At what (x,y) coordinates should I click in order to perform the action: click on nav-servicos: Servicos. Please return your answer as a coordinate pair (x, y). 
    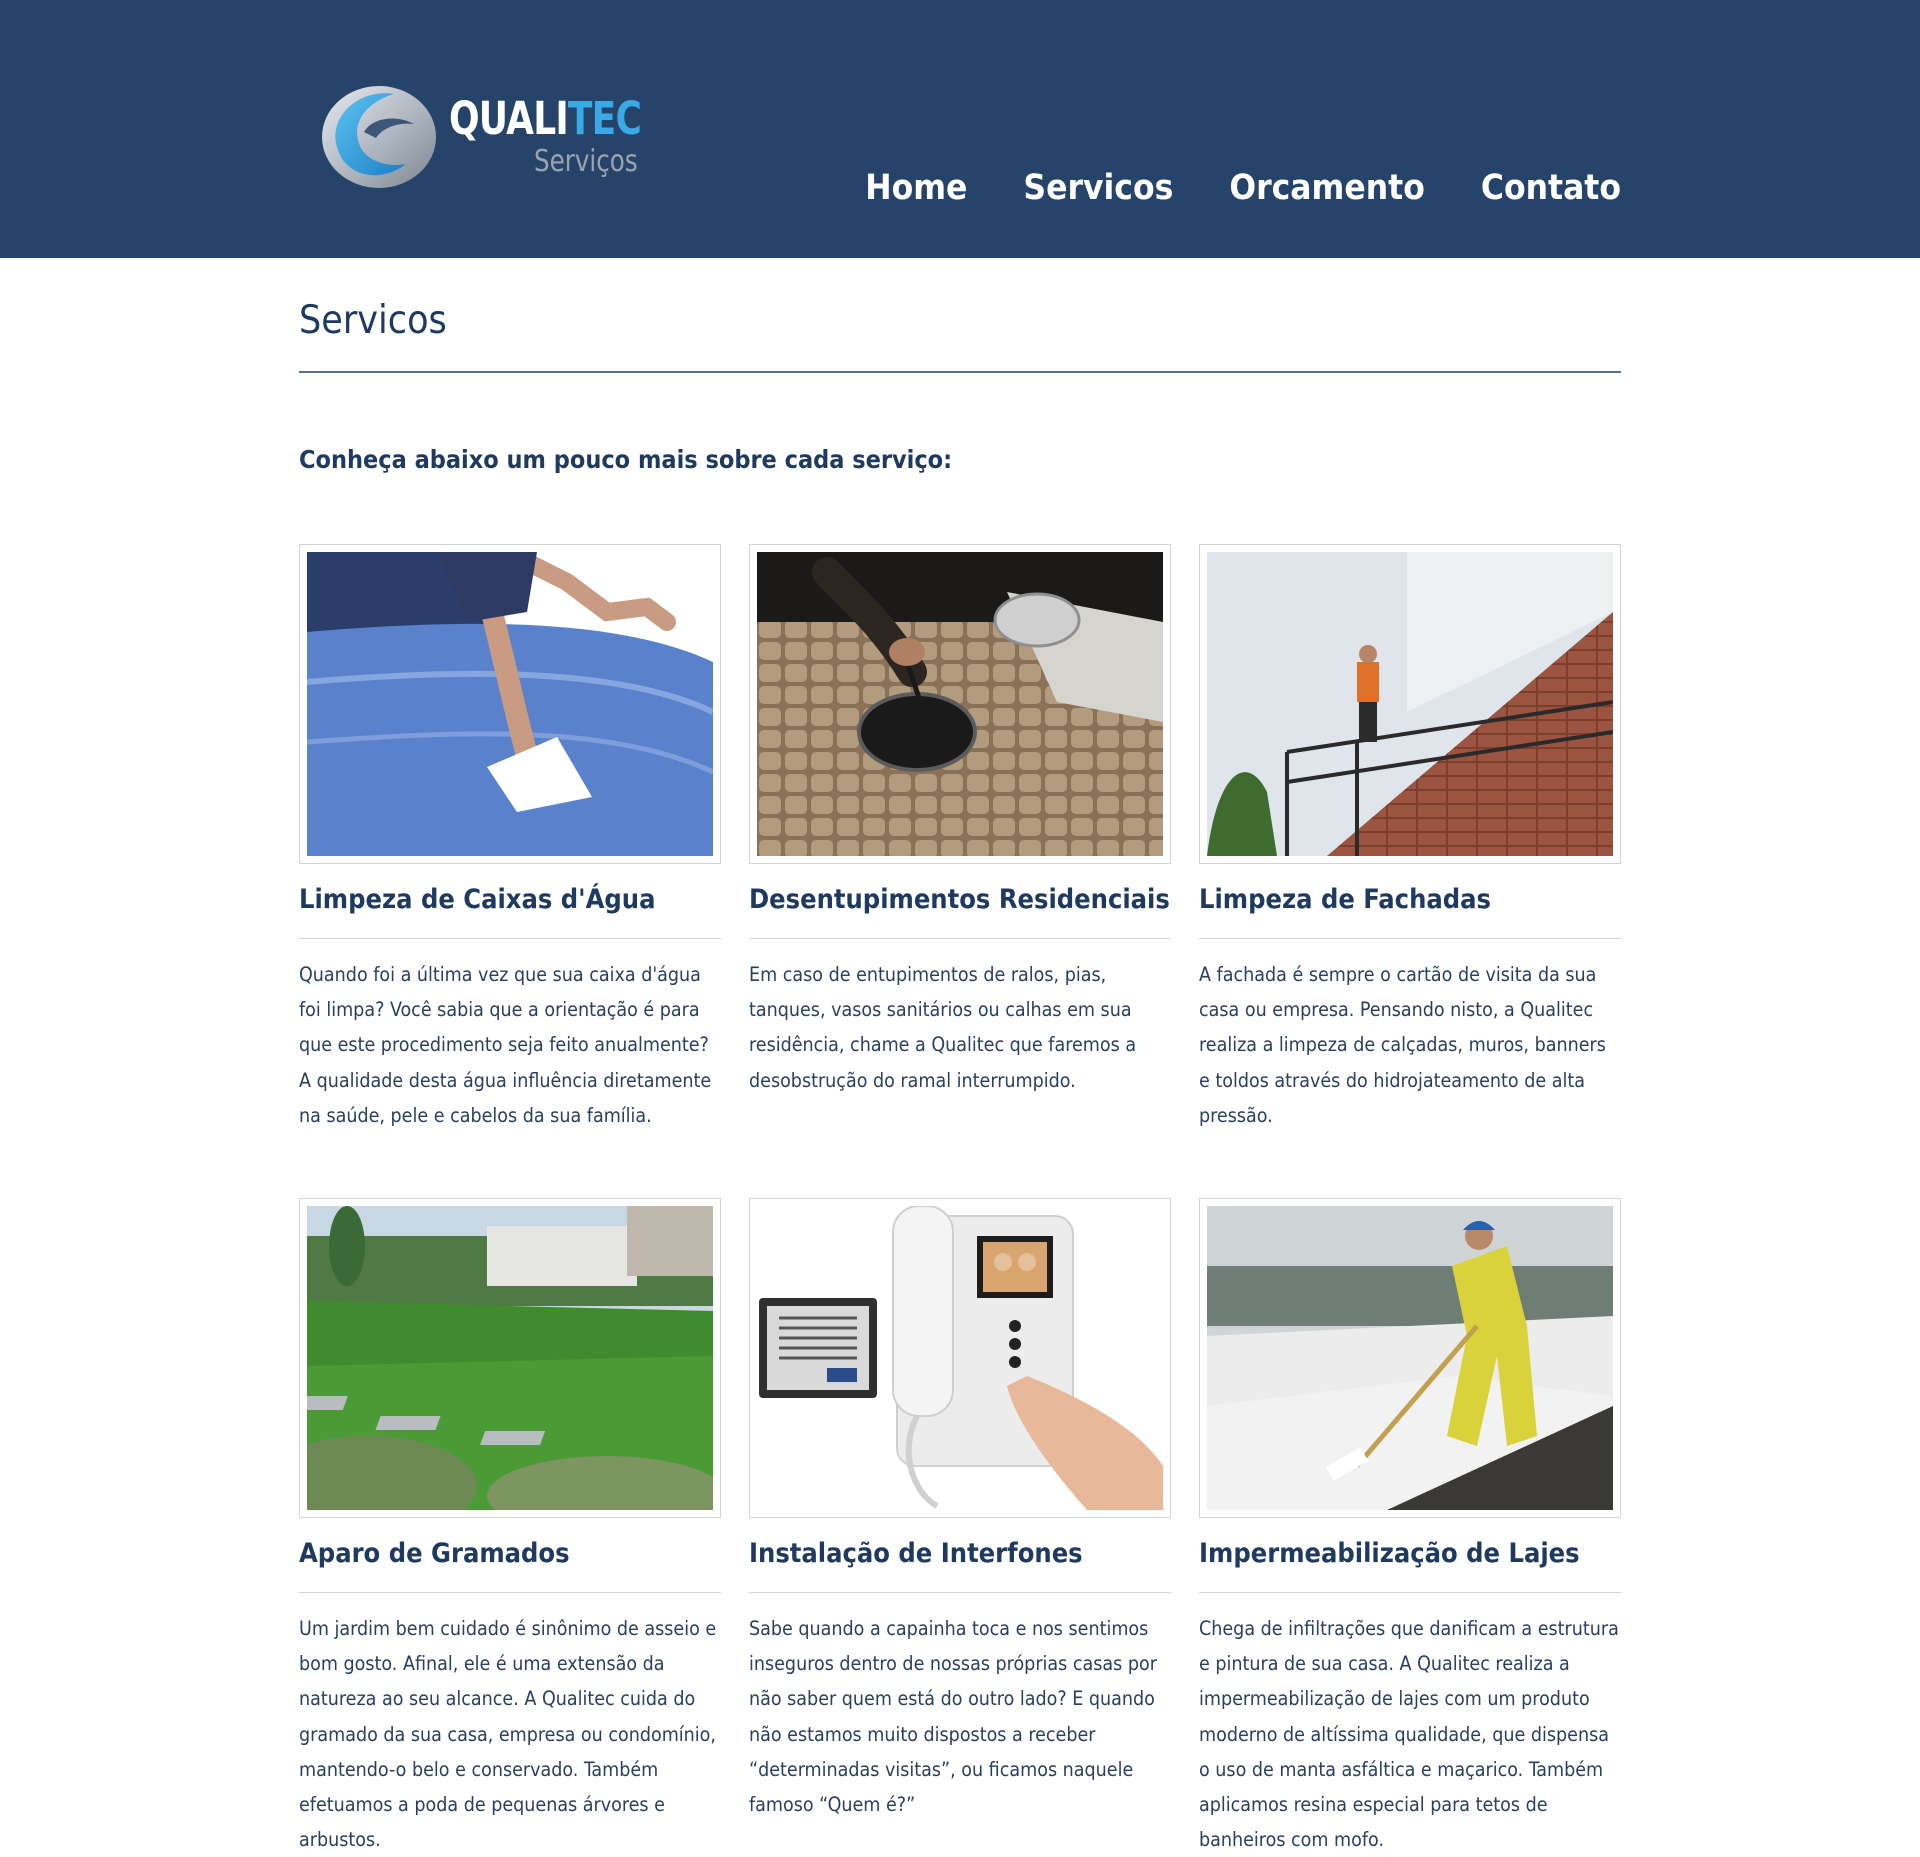
    Looking at the image, I should click on (1098, 188).